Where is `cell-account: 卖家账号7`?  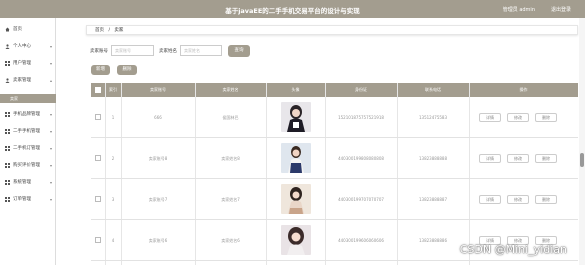
cell-account: 卖家账号7 is located at coordinates (158, 199).